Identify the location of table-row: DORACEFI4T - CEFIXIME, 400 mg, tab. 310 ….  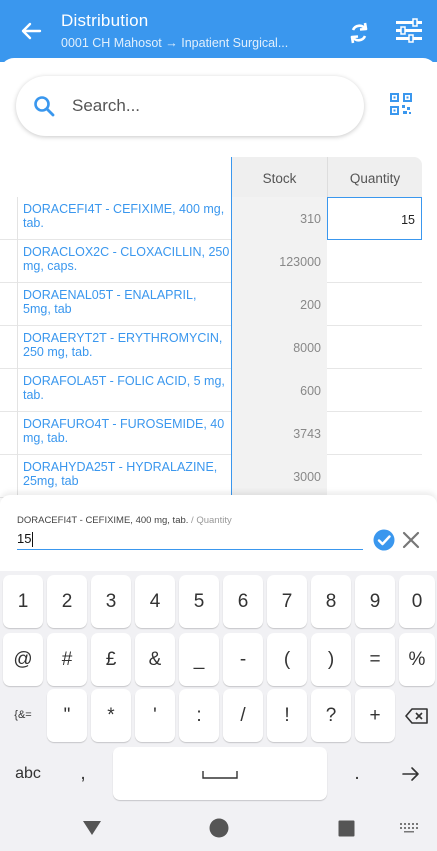
(211, 218).